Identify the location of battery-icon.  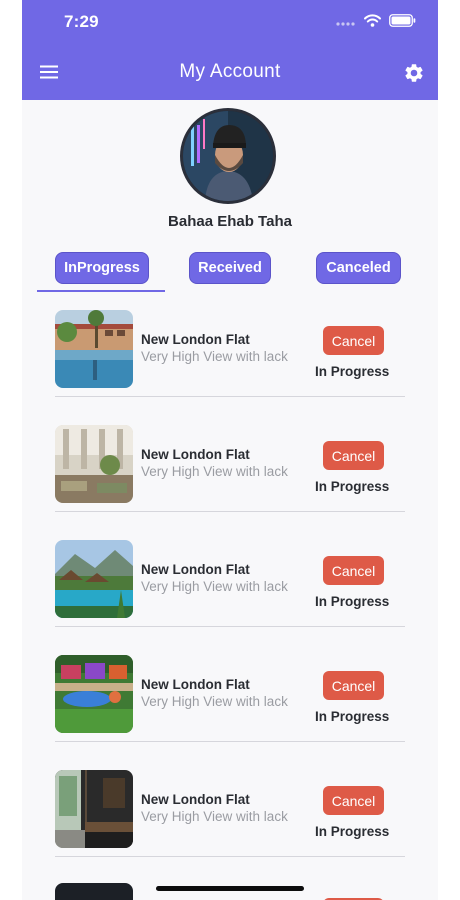
(402, 20).